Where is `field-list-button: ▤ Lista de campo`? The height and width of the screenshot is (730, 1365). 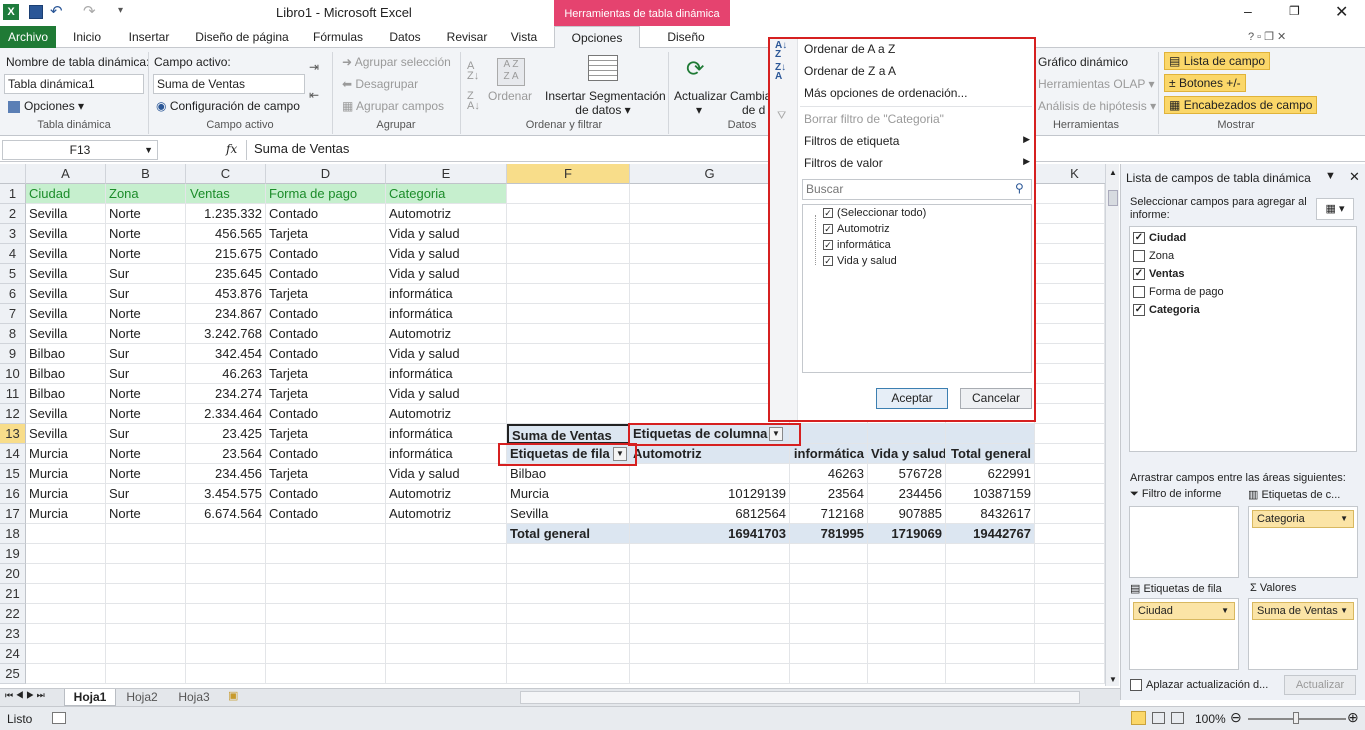 field-list-button: ▤ Lista de campo is located at coordinates (1217, 61).